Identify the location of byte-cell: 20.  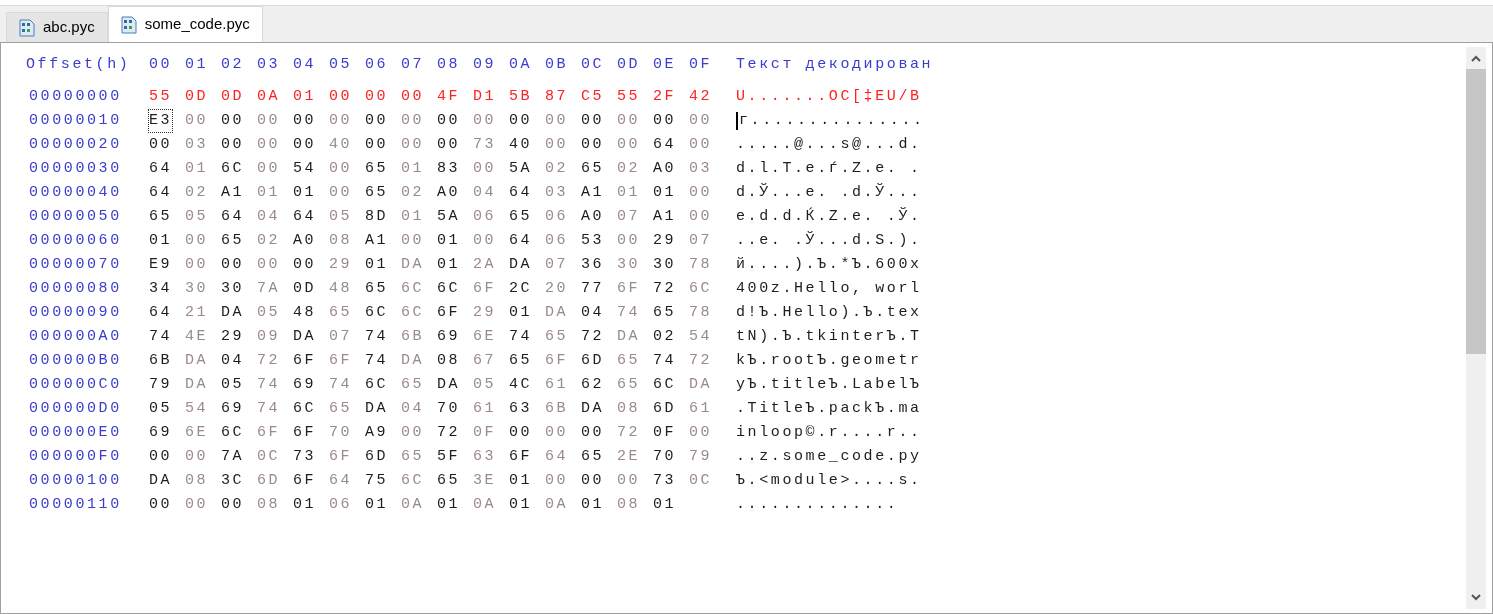
(557, 289).